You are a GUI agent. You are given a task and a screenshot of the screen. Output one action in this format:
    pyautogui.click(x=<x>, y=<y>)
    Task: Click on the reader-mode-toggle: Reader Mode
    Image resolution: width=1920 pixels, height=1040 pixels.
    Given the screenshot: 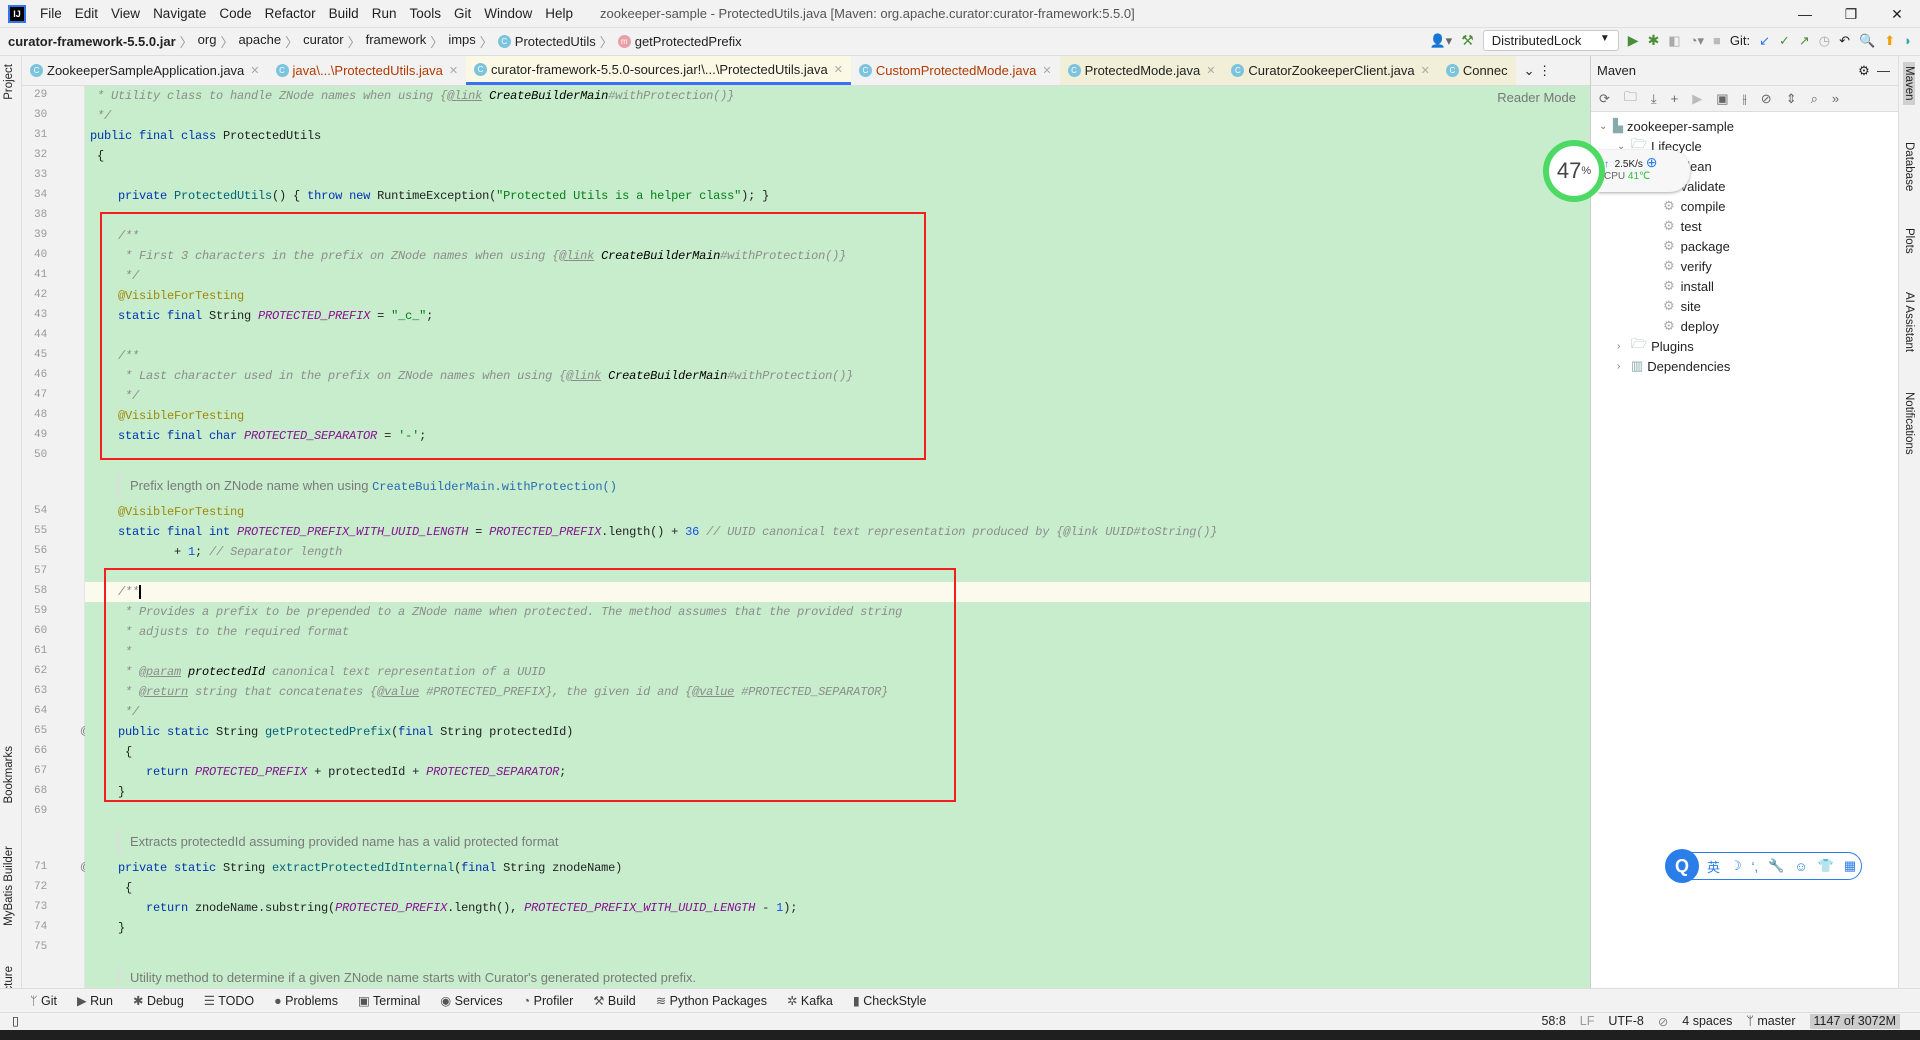 What is the action you would take?
    pyautogui.click(x=1536, y=97)
    